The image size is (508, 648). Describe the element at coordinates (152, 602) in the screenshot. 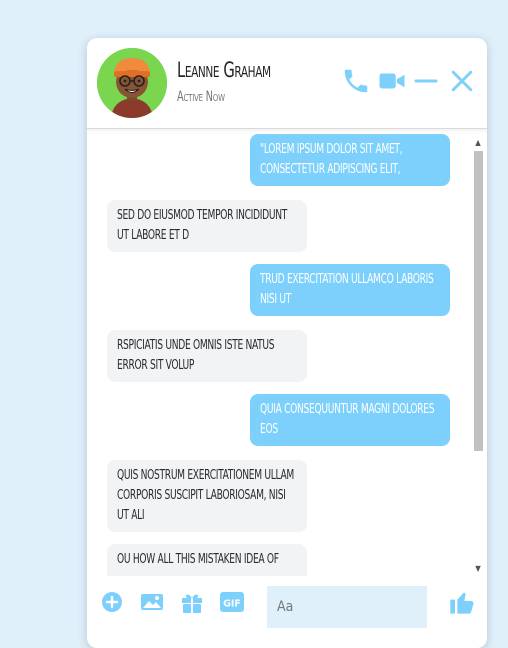

I see `image-icon` at that location.